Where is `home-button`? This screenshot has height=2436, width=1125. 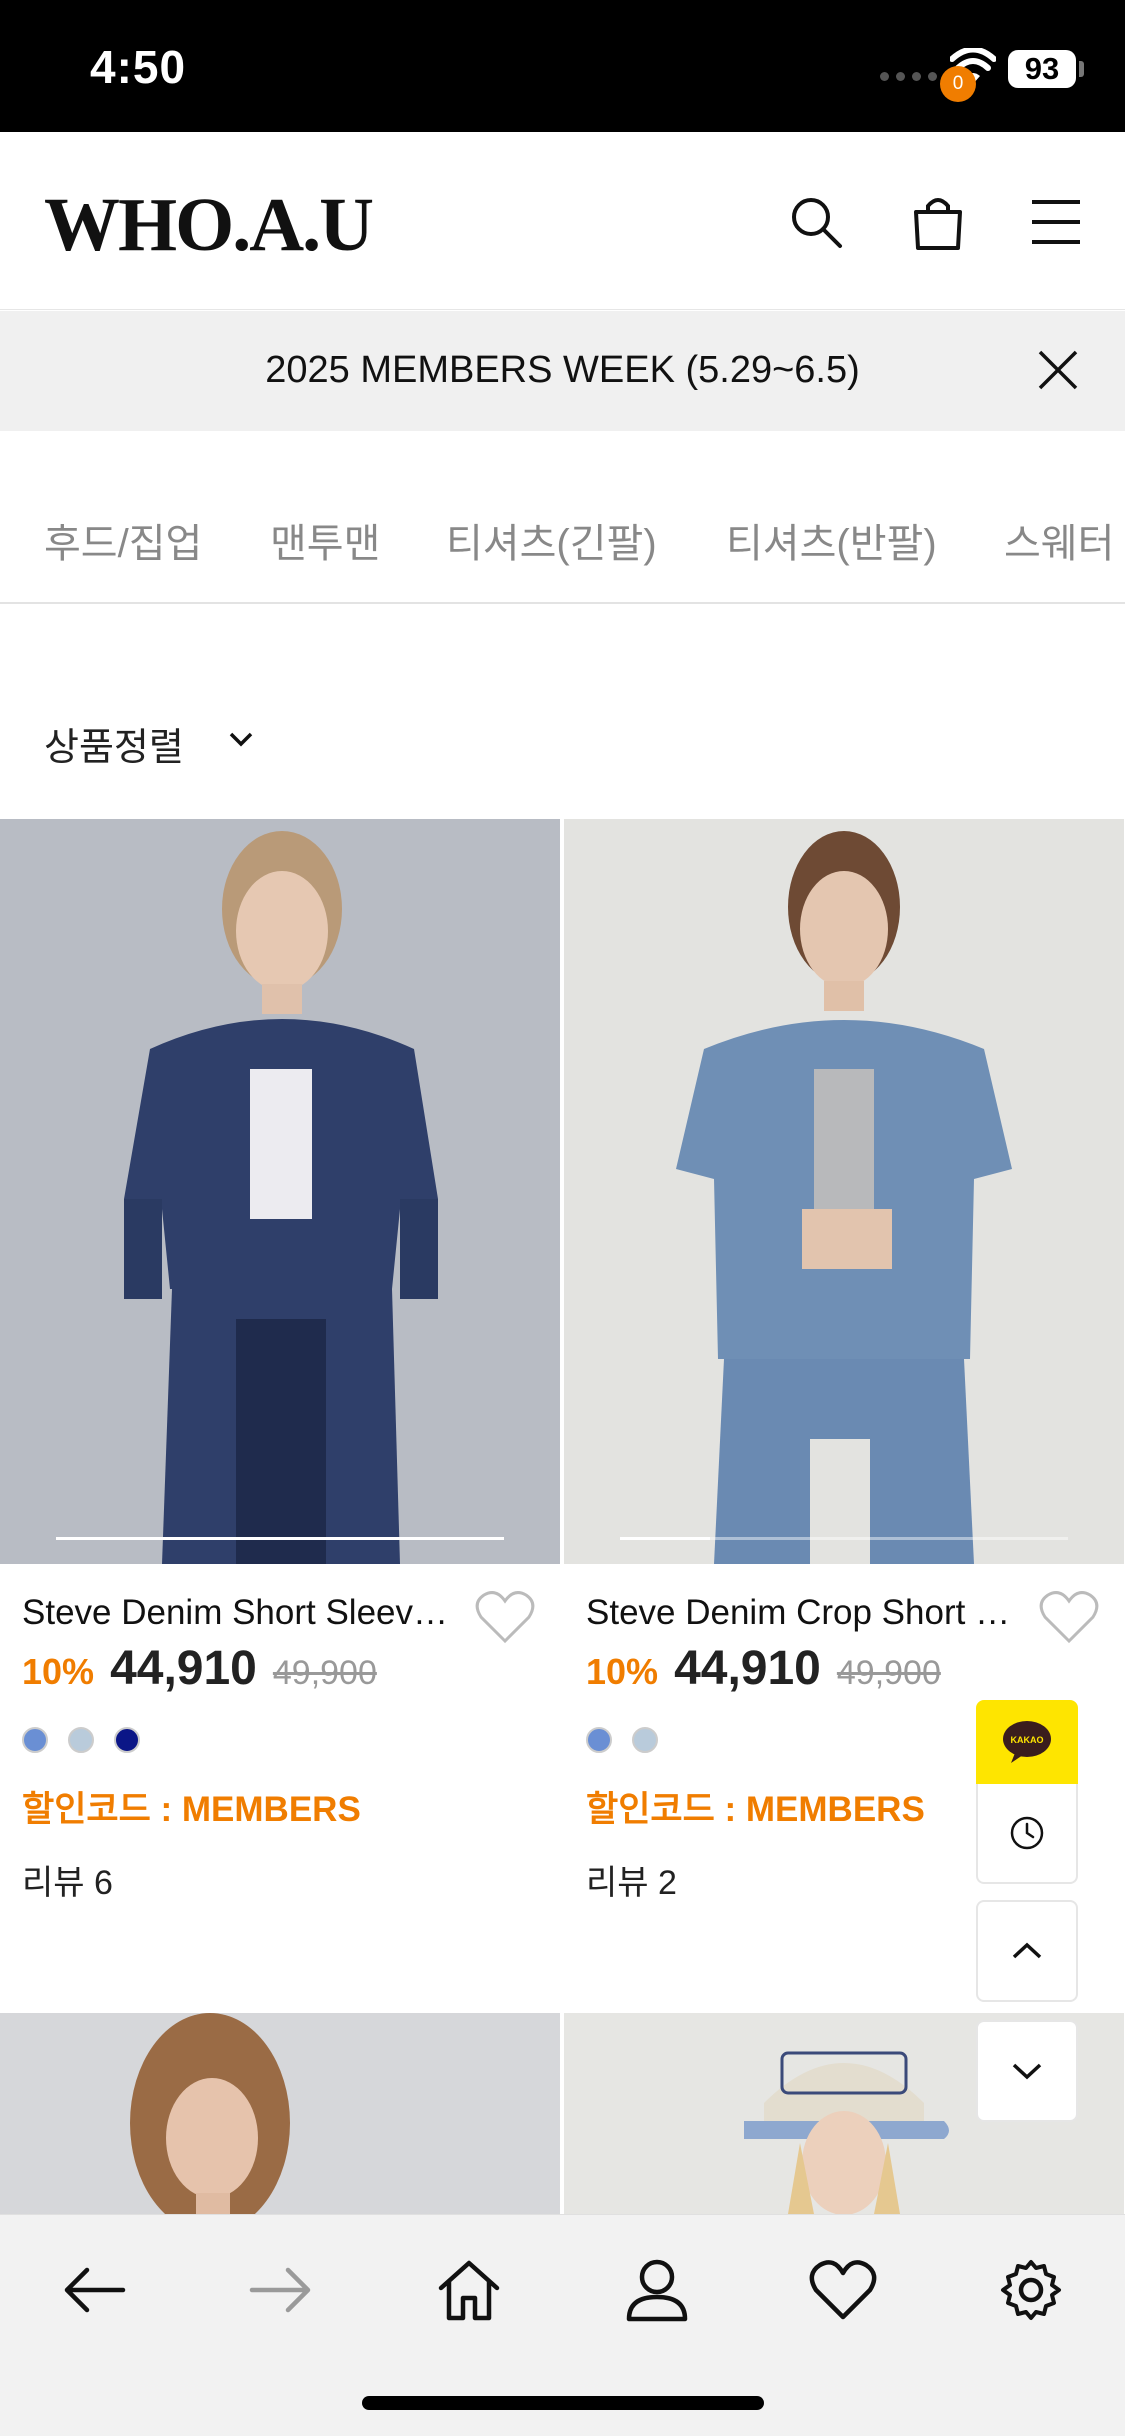 home-button is located at coordinates (469, 2290).